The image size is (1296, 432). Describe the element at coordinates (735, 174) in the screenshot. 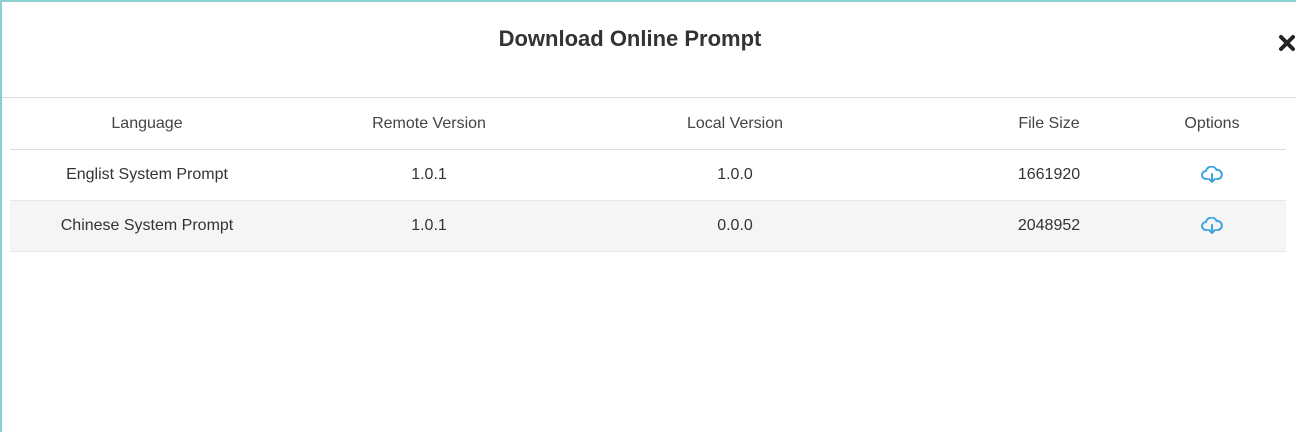

I see `local-version-cell: 1.0.0` at that location.